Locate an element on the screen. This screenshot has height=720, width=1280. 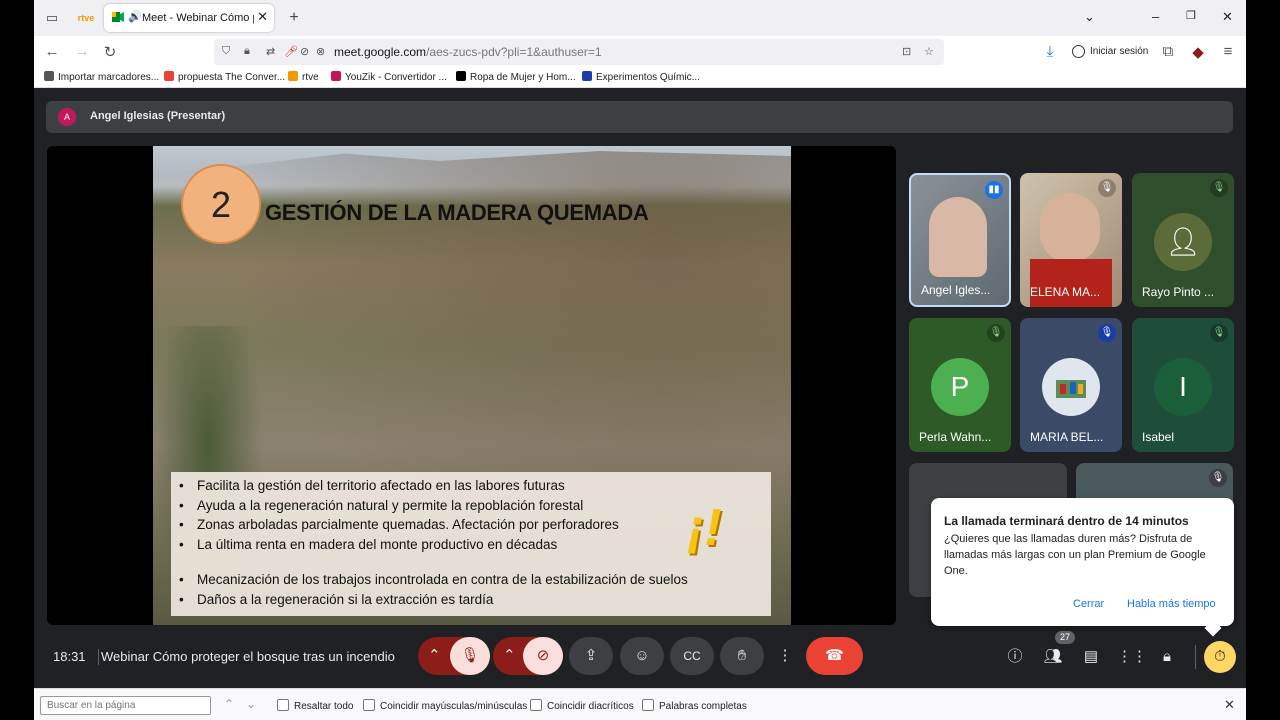
whole-words-checkbox: Palabras completas is located at coordinates (694, 705).